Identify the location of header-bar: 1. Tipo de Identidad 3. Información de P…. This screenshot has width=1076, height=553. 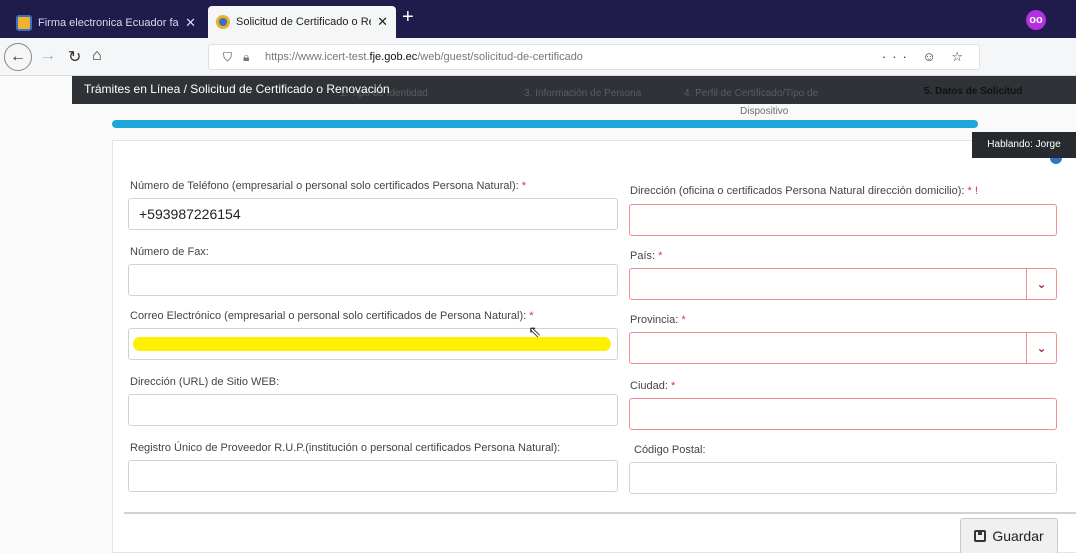
(574, 90).